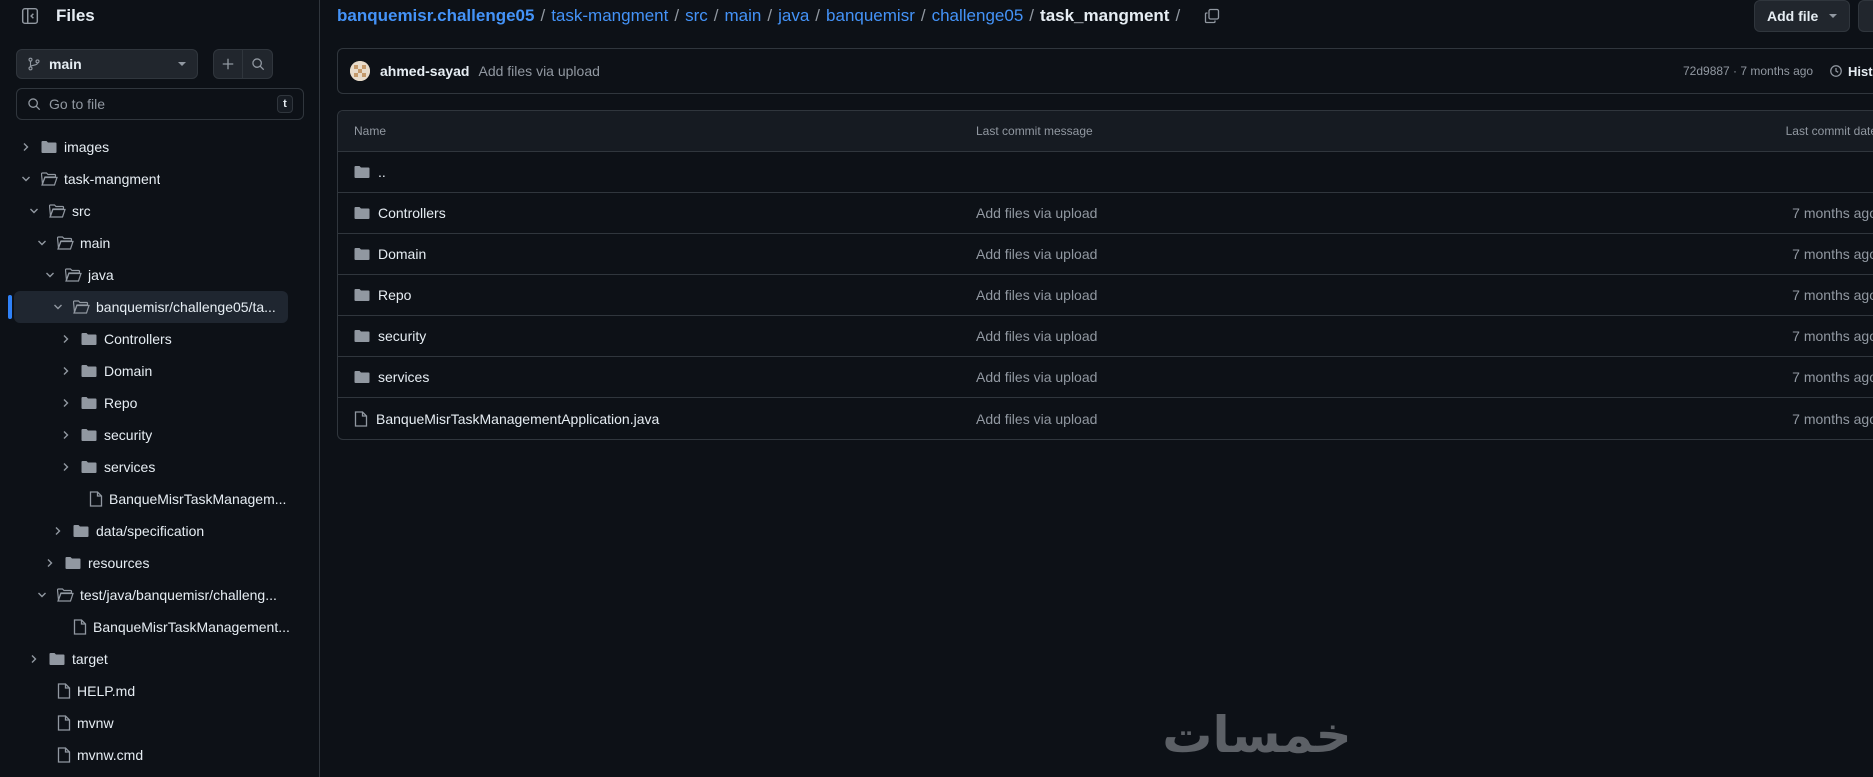 Image resolution: width=1873 pixels, height=777 pixels. I want to click on tree-folder-item: resources, so click(160, 563).